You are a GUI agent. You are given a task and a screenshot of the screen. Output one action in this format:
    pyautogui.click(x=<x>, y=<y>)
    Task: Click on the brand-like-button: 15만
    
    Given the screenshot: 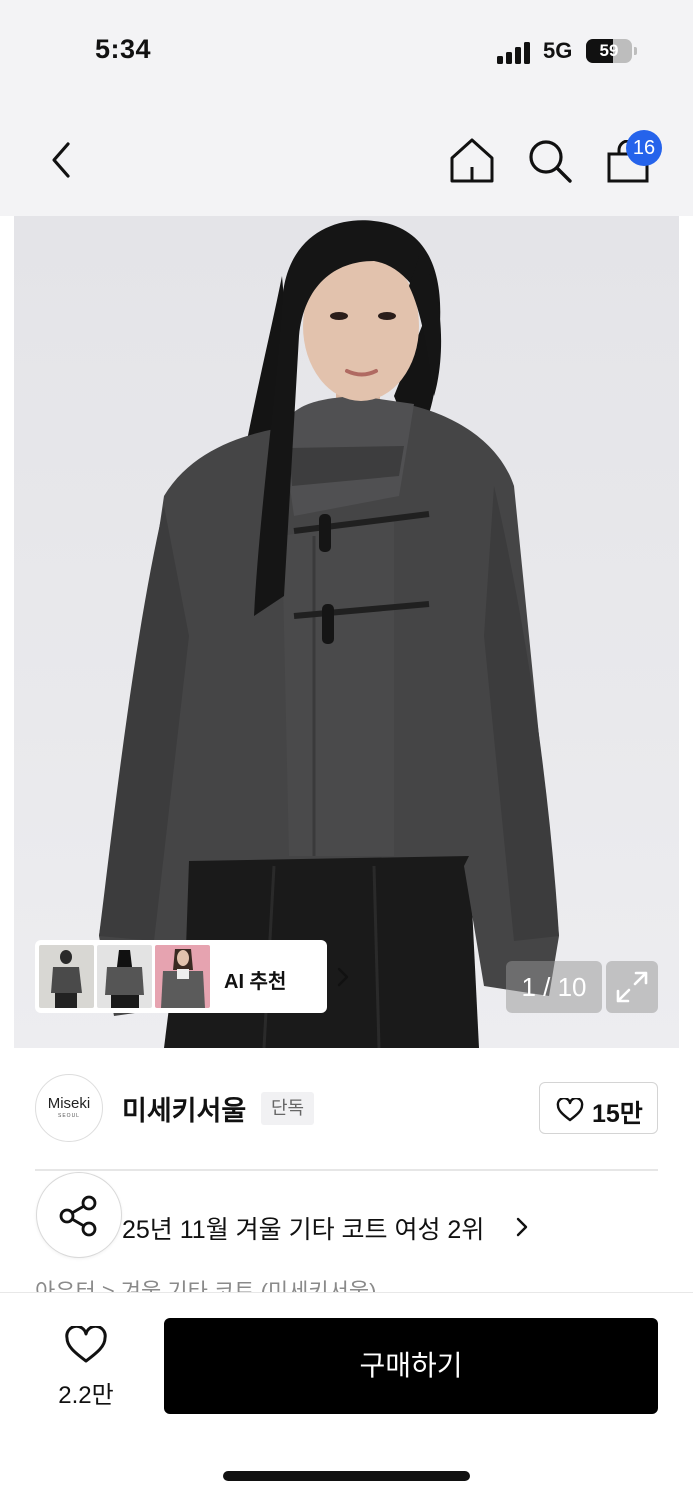 What is the action you would take?
    pyautogui.click(x=598, y=1108)
    